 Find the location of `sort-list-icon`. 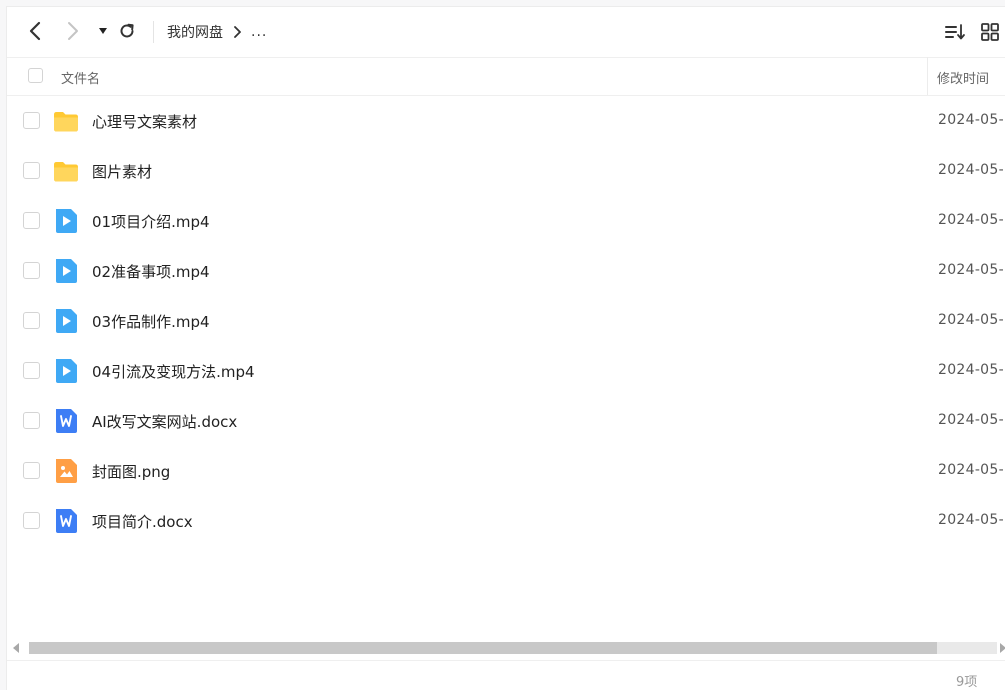

sort-list-icon is located at coordinates (955, 32).